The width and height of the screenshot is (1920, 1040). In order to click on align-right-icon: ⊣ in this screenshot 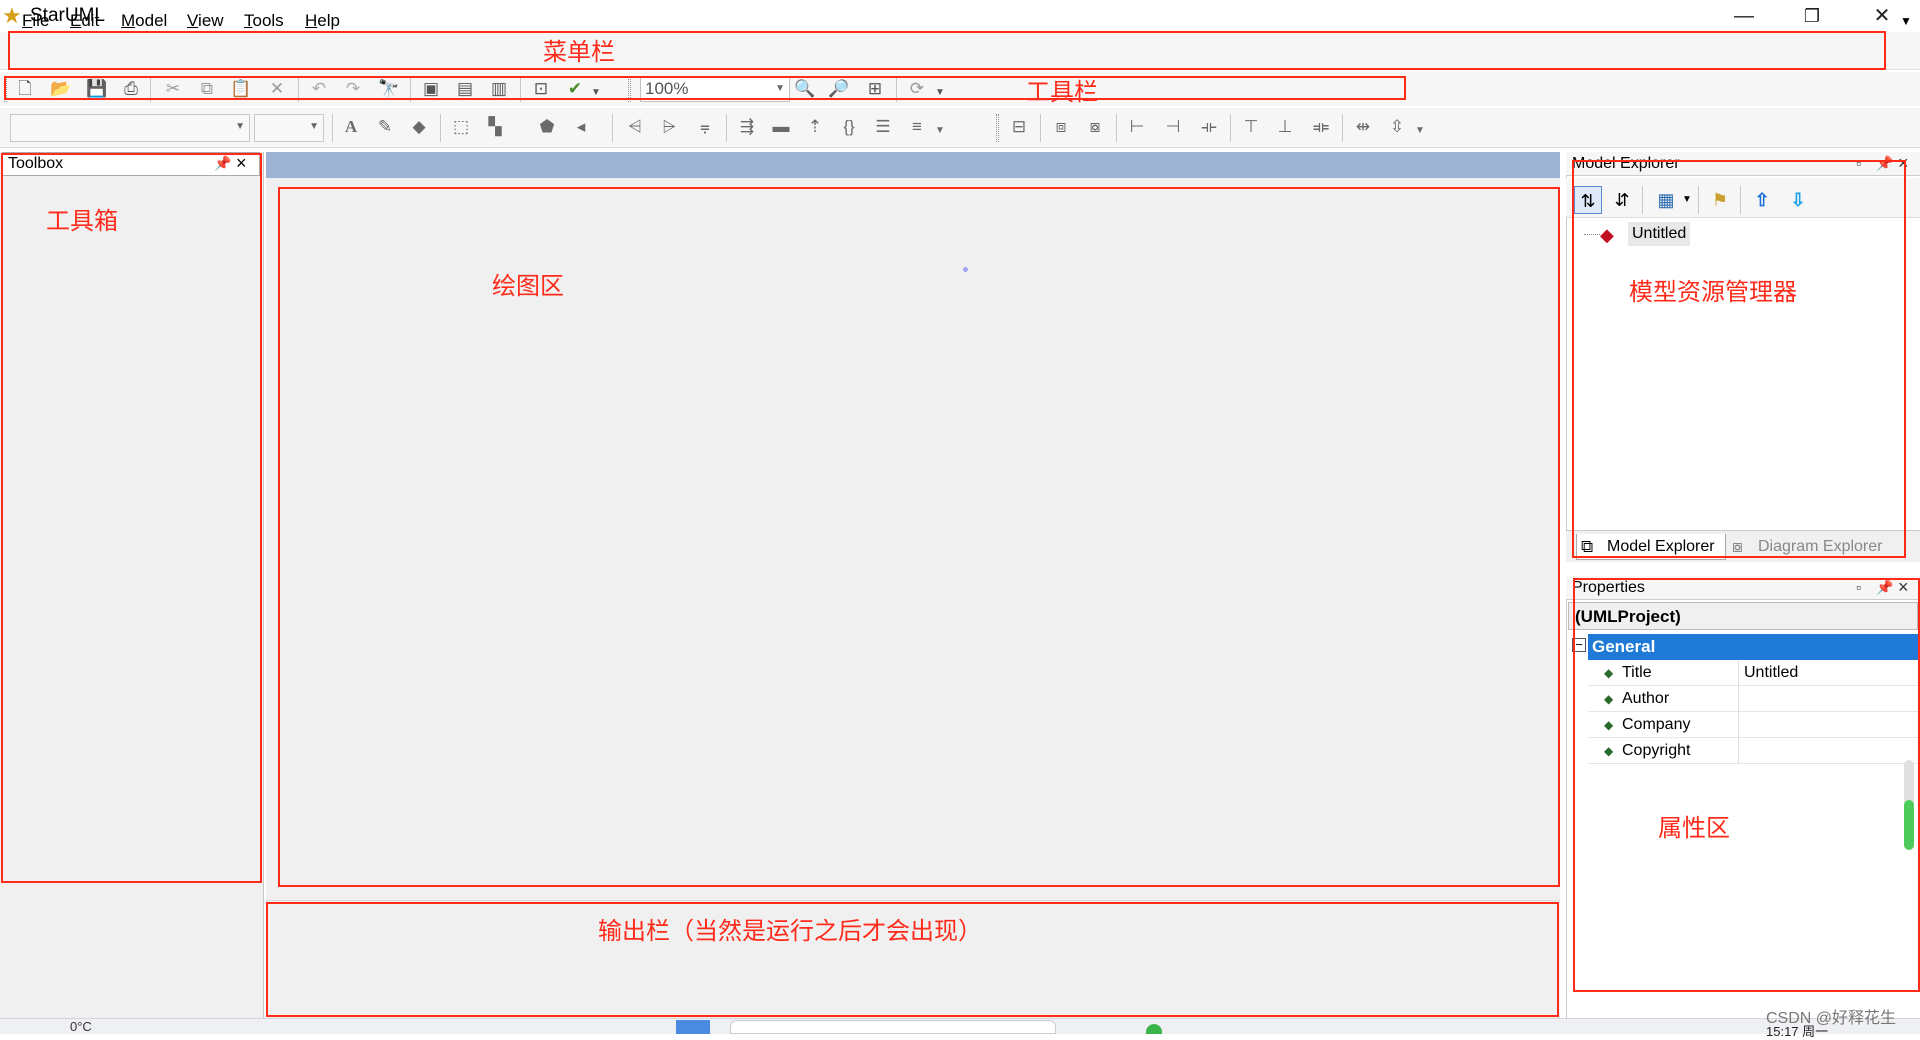, I will do `click(1173, 127)`.